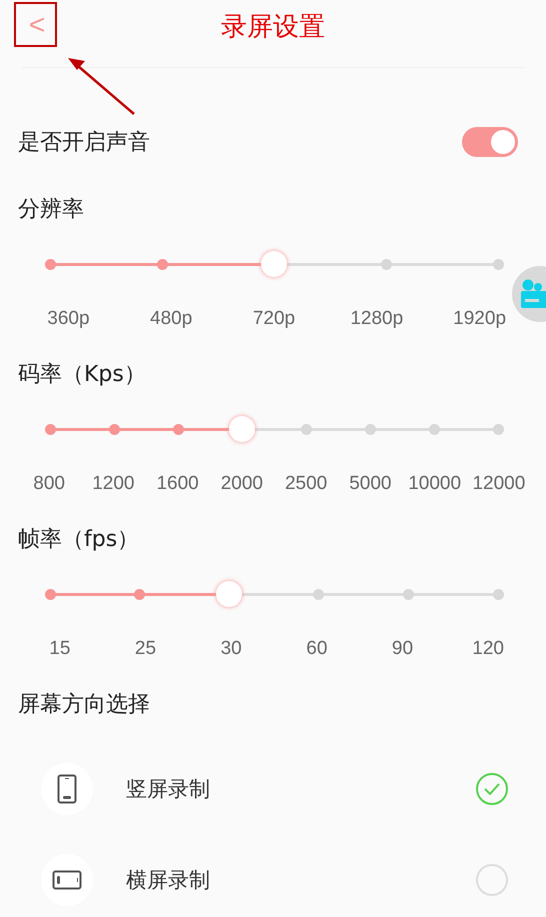 The image size is (546, 917). Describe the element at coordinates (274, 319) in the screenshot. I see `stop-label: 720p` at that location.